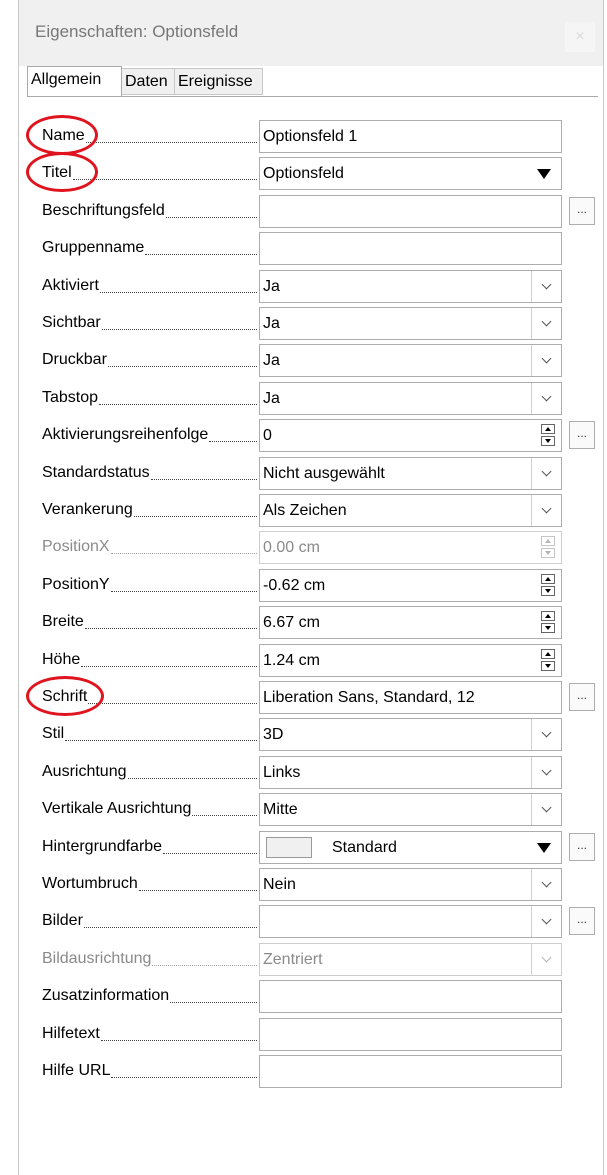 This screenshot has width=607, height=1175. Describe the element at coordinates (410, 248) in the screenshot. I see `gruppenname-input` at that location.